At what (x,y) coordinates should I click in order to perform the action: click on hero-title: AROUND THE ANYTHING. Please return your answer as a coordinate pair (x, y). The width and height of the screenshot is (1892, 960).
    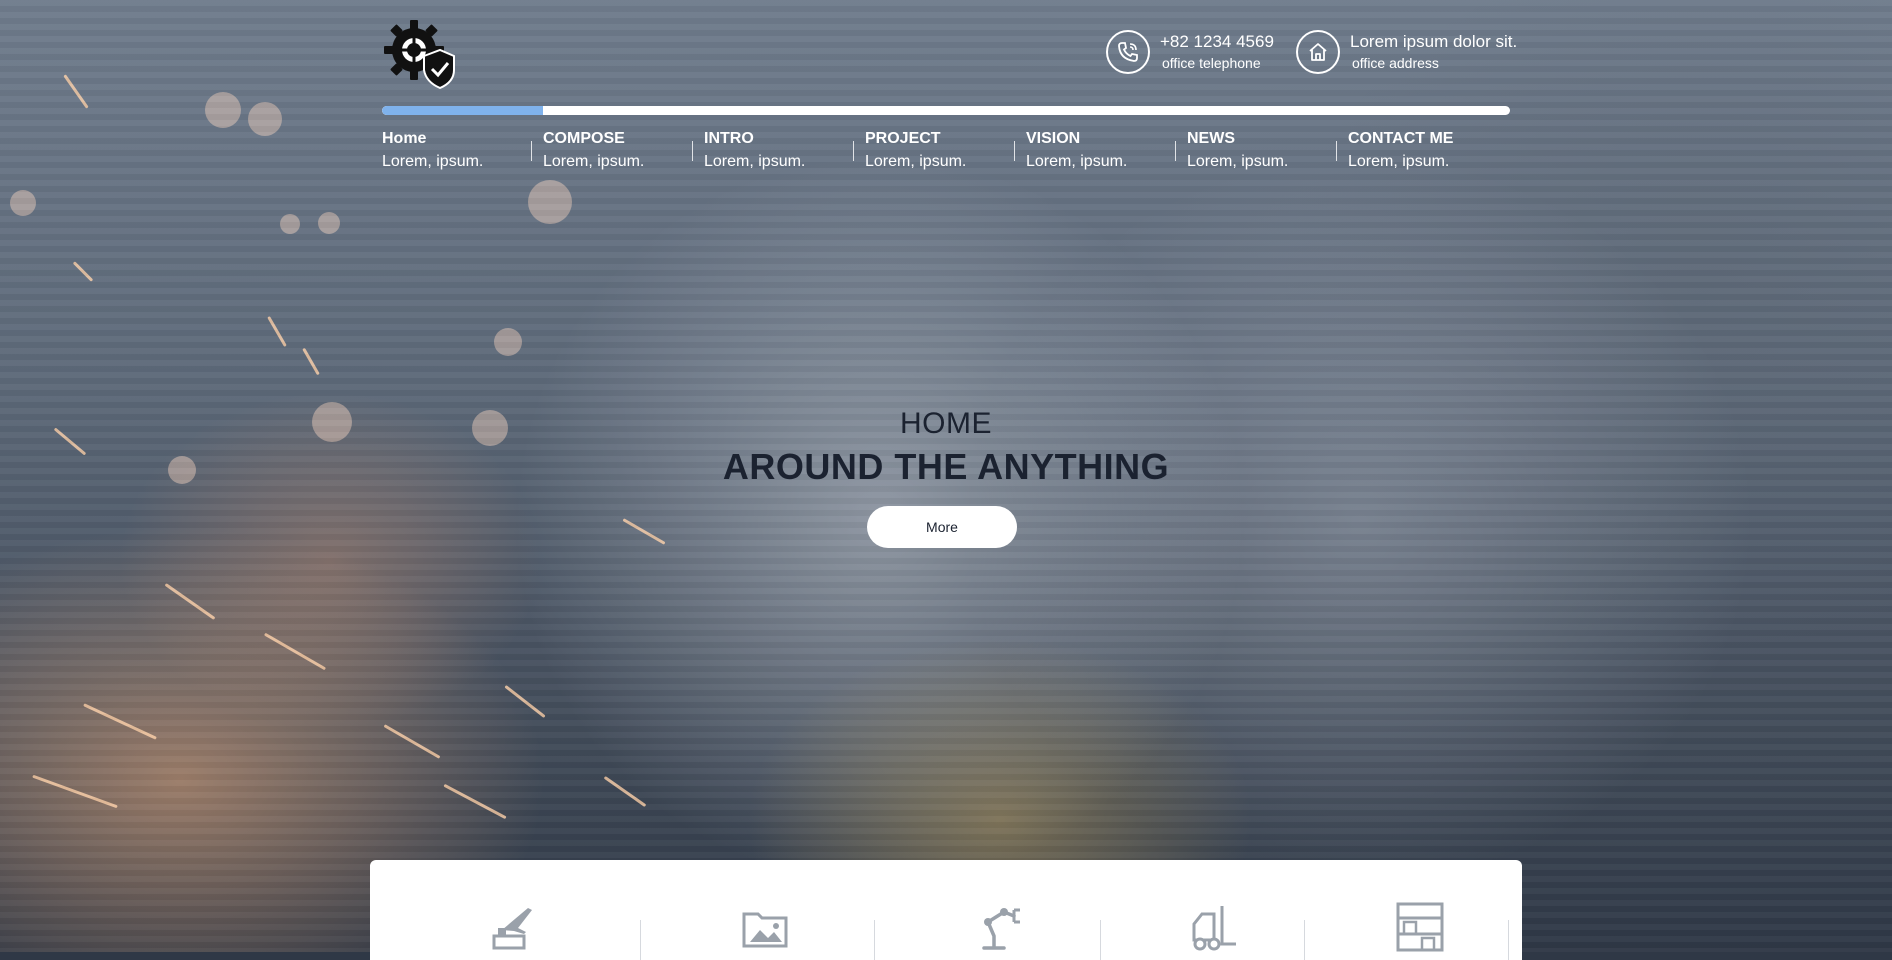
    Looking at the image, I should click on (946, 466).